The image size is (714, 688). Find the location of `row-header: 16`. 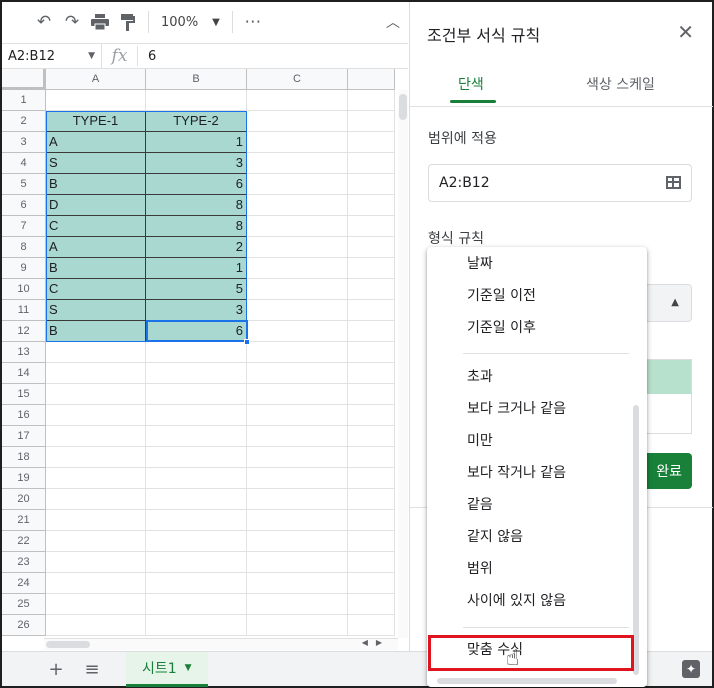

row-header: 16 is located at coordinates (24, 415).